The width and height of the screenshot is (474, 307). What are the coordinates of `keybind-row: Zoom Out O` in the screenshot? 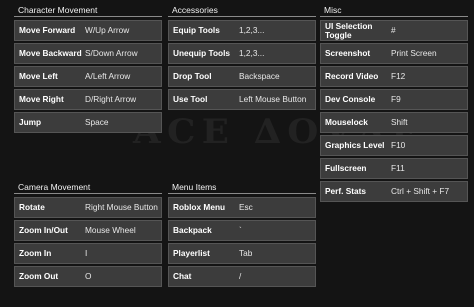 It's located at (88, 276).